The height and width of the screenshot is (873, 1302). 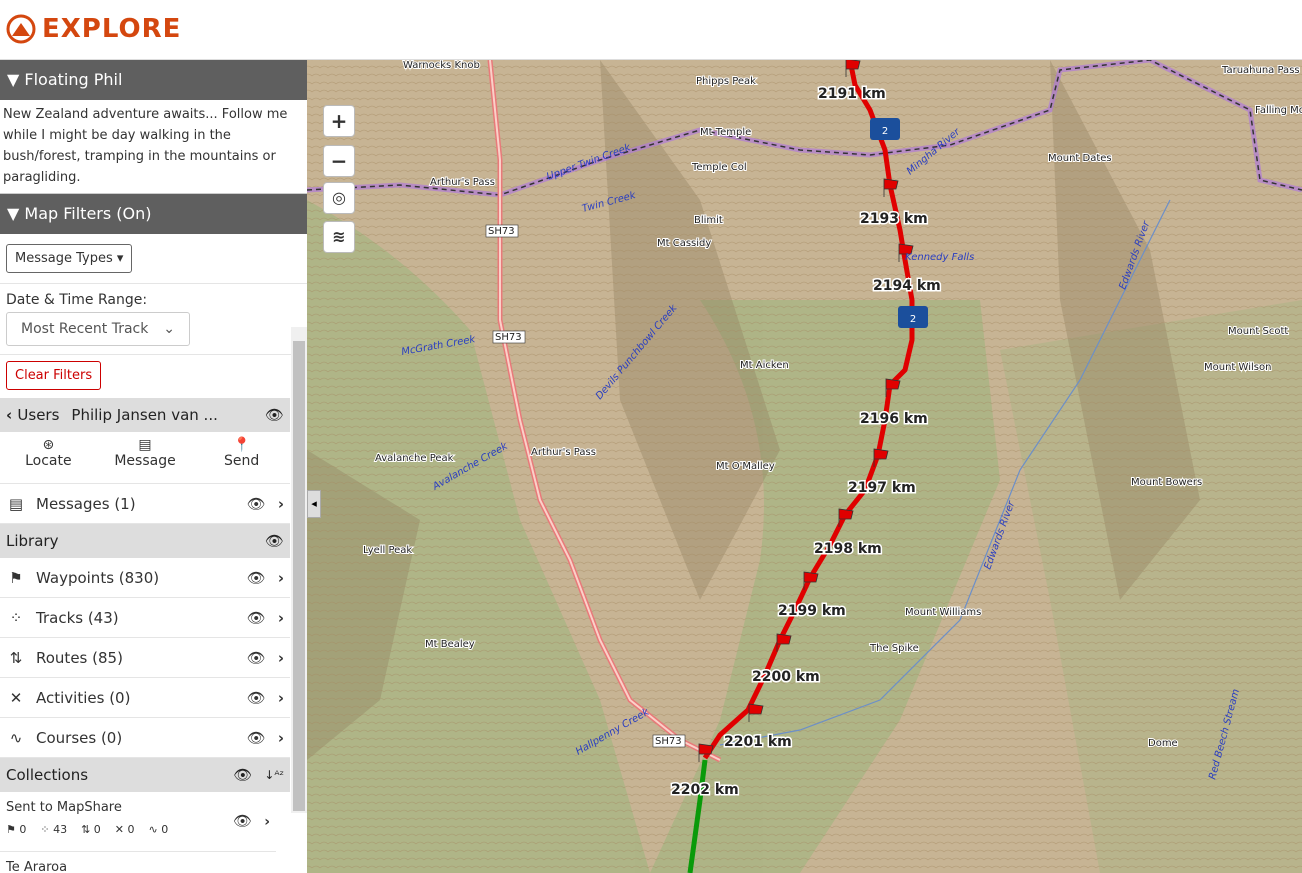 What do you see at coordinates (939, 257) in the screenshot?
I see `river-label: Kennedy Falls` at bounding box center [939, 257].